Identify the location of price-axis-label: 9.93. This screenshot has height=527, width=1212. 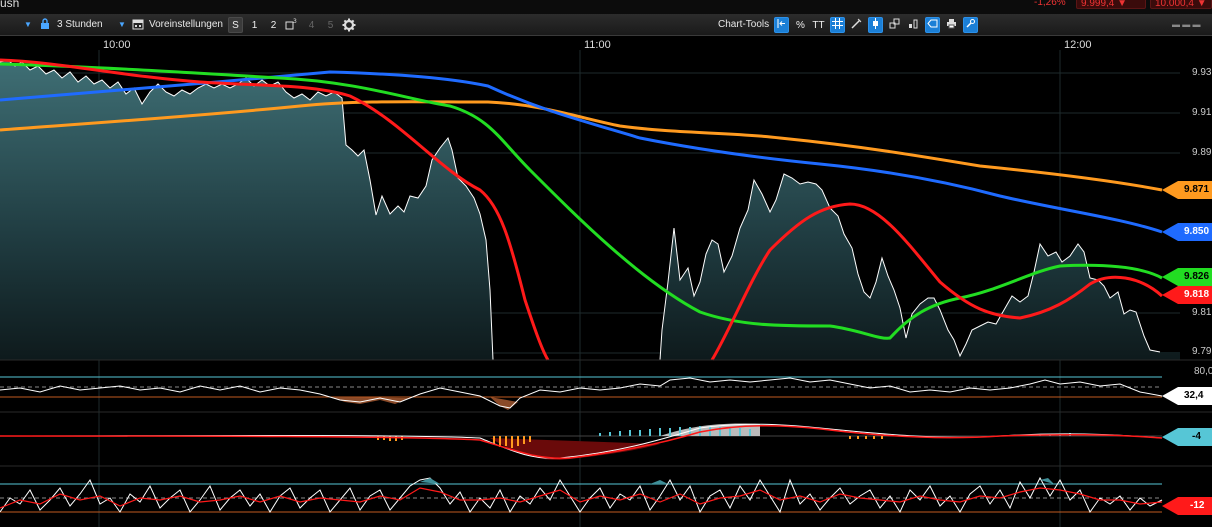
(1202, 72).